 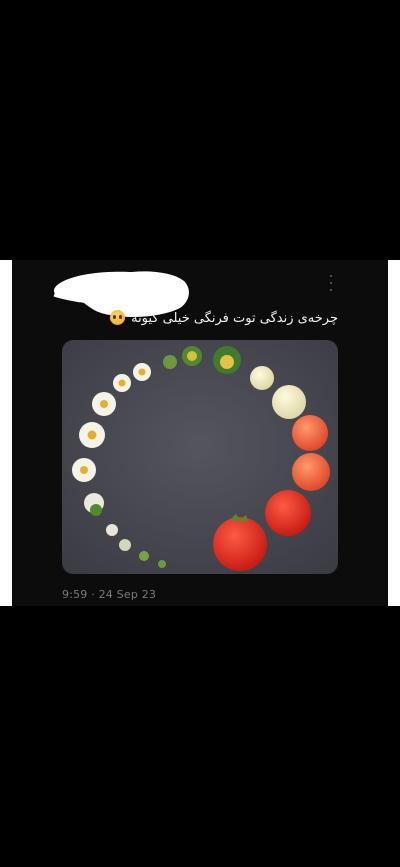 What do you see at coordinates (288, 513) in the screenshot?
I see `red-berry` at bounding box center [288, 513].